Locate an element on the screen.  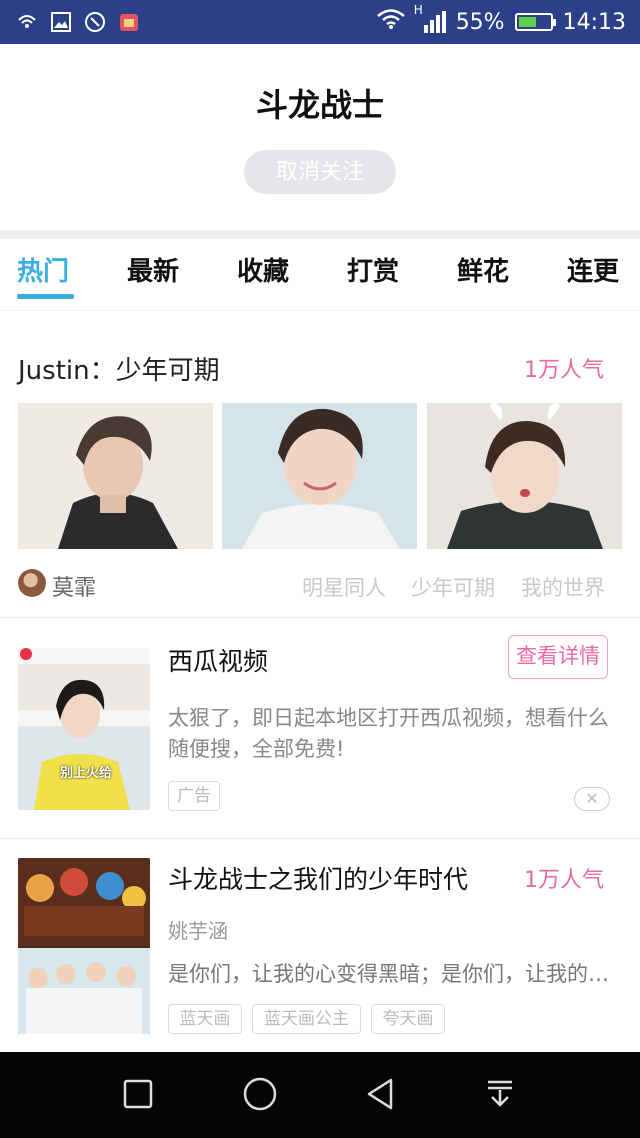
story-title: 斗龙战士之我们的少年时代 is located at coordinates (318, 879).